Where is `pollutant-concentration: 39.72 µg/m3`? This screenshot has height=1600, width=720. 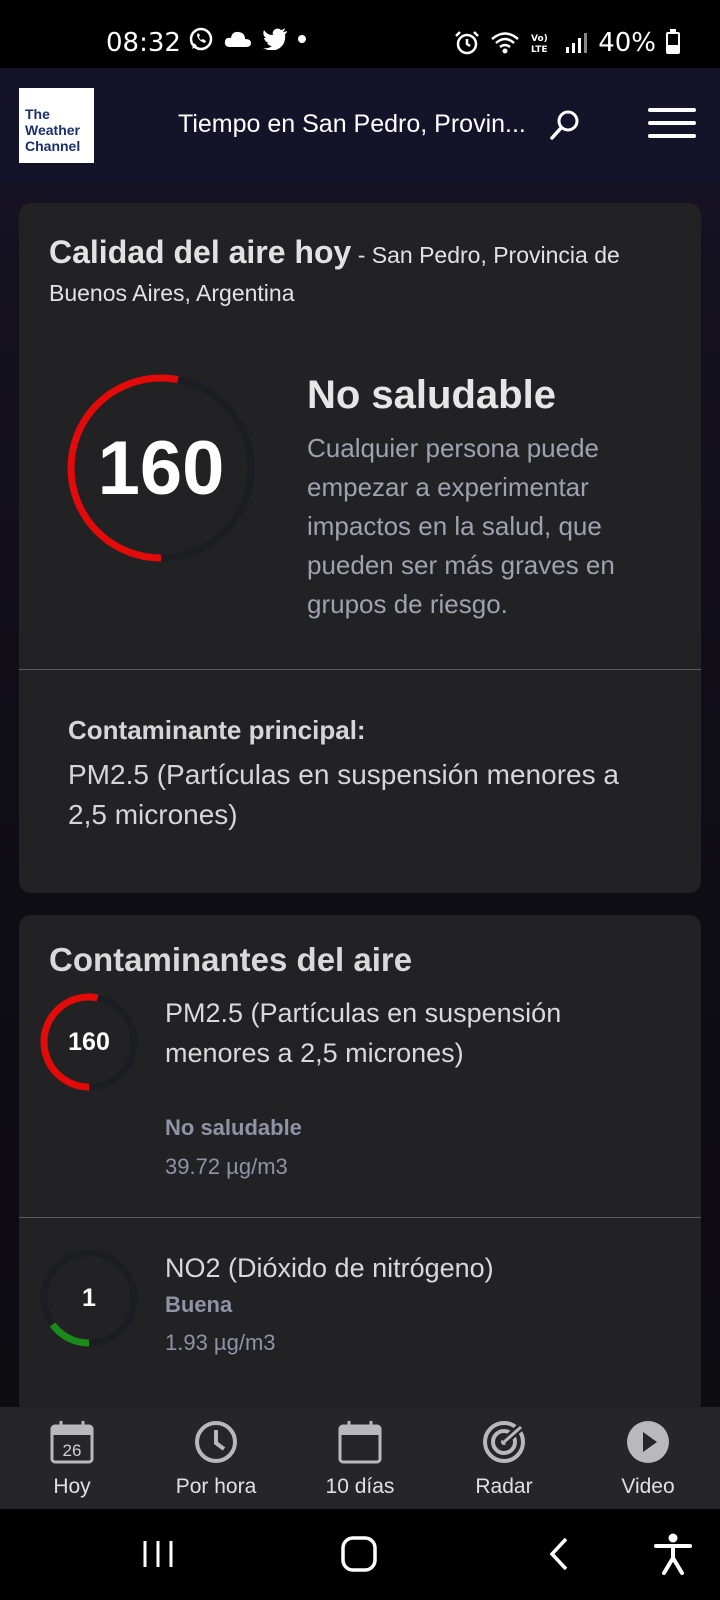
pollutant-concentration: 39.72 µg/m3 is located at coordinates (226, 1166).